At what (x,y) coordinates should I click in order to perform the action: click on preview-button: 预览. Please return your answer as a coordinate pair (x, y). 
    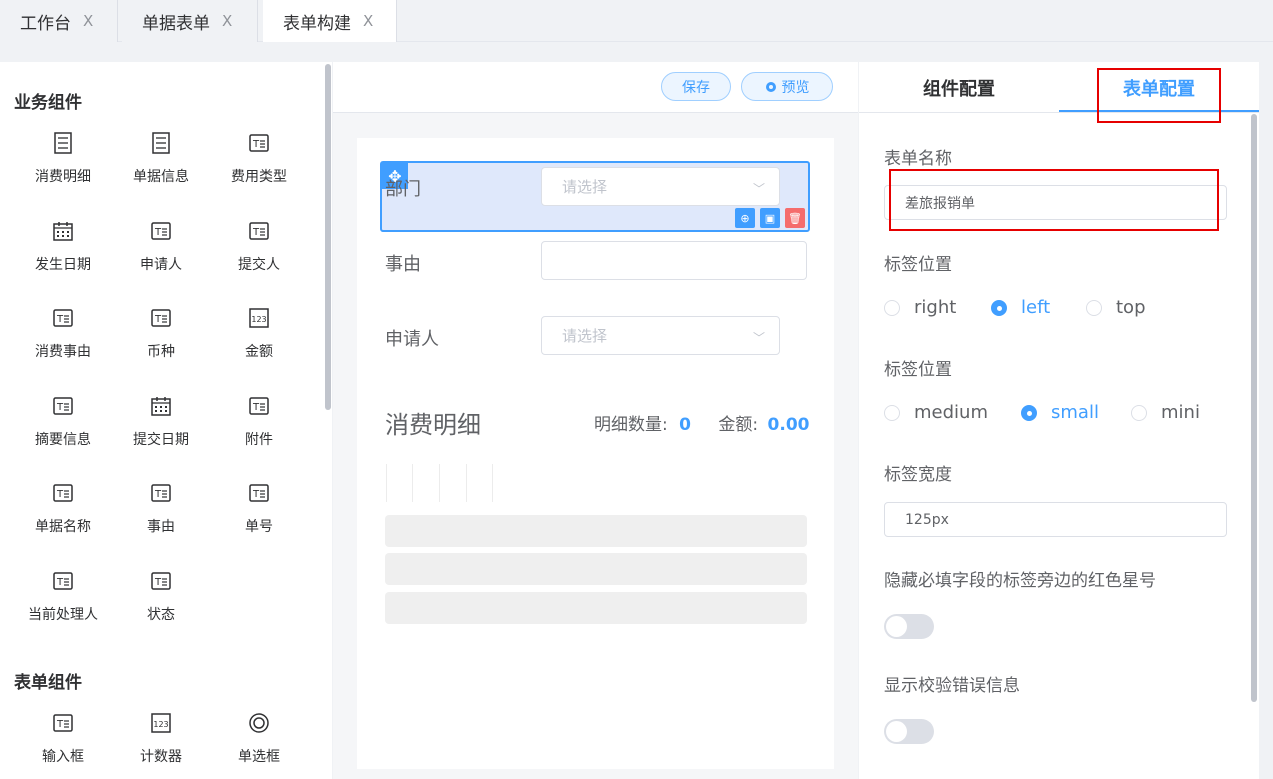
    Looking at the image, I should click on (787, 86).